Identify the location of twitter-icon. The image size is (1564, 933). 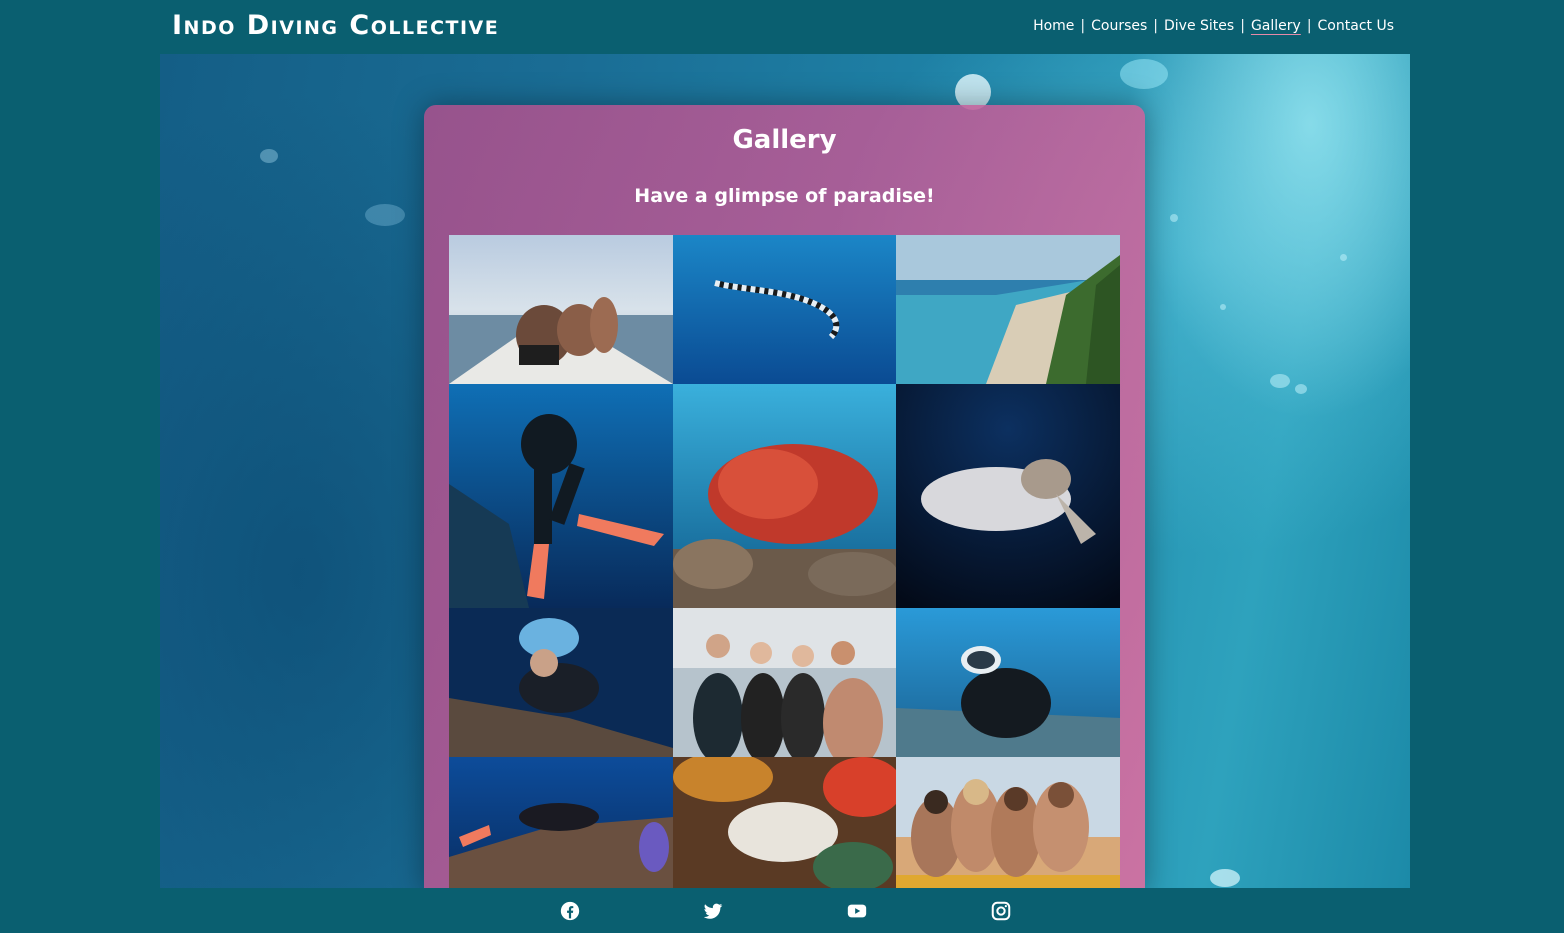
(713, 911).